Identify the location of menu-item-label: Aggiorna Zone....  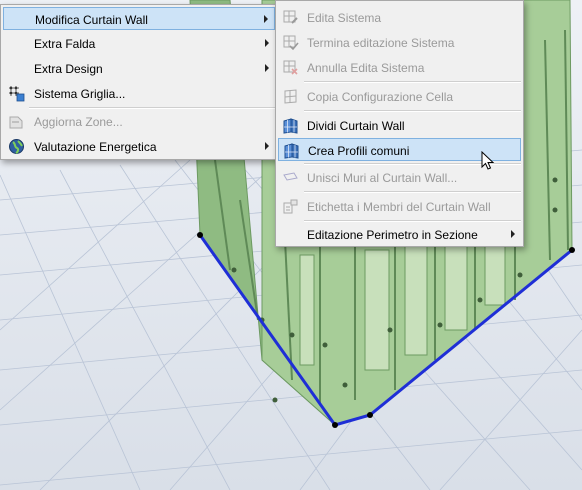
(78, 122).